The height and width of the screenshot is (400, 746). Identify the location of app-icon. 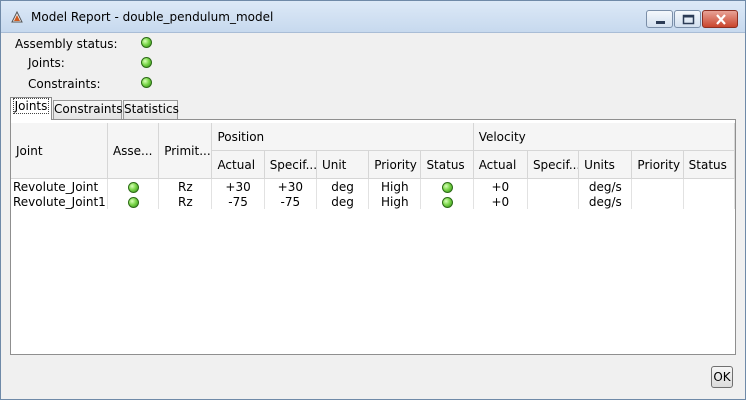
(17, 16).